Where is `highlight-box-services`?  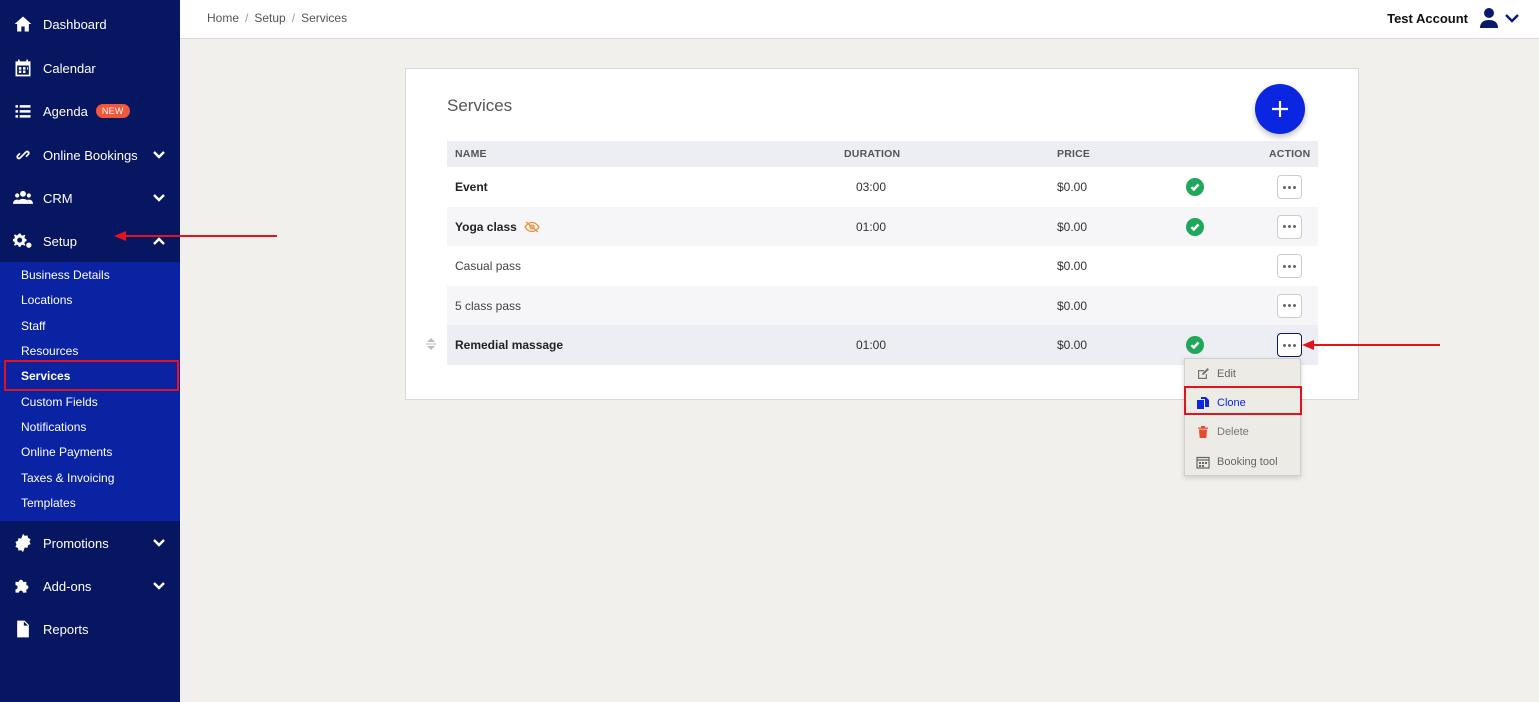 highlight-box-services is located at coordinates (91, 375).